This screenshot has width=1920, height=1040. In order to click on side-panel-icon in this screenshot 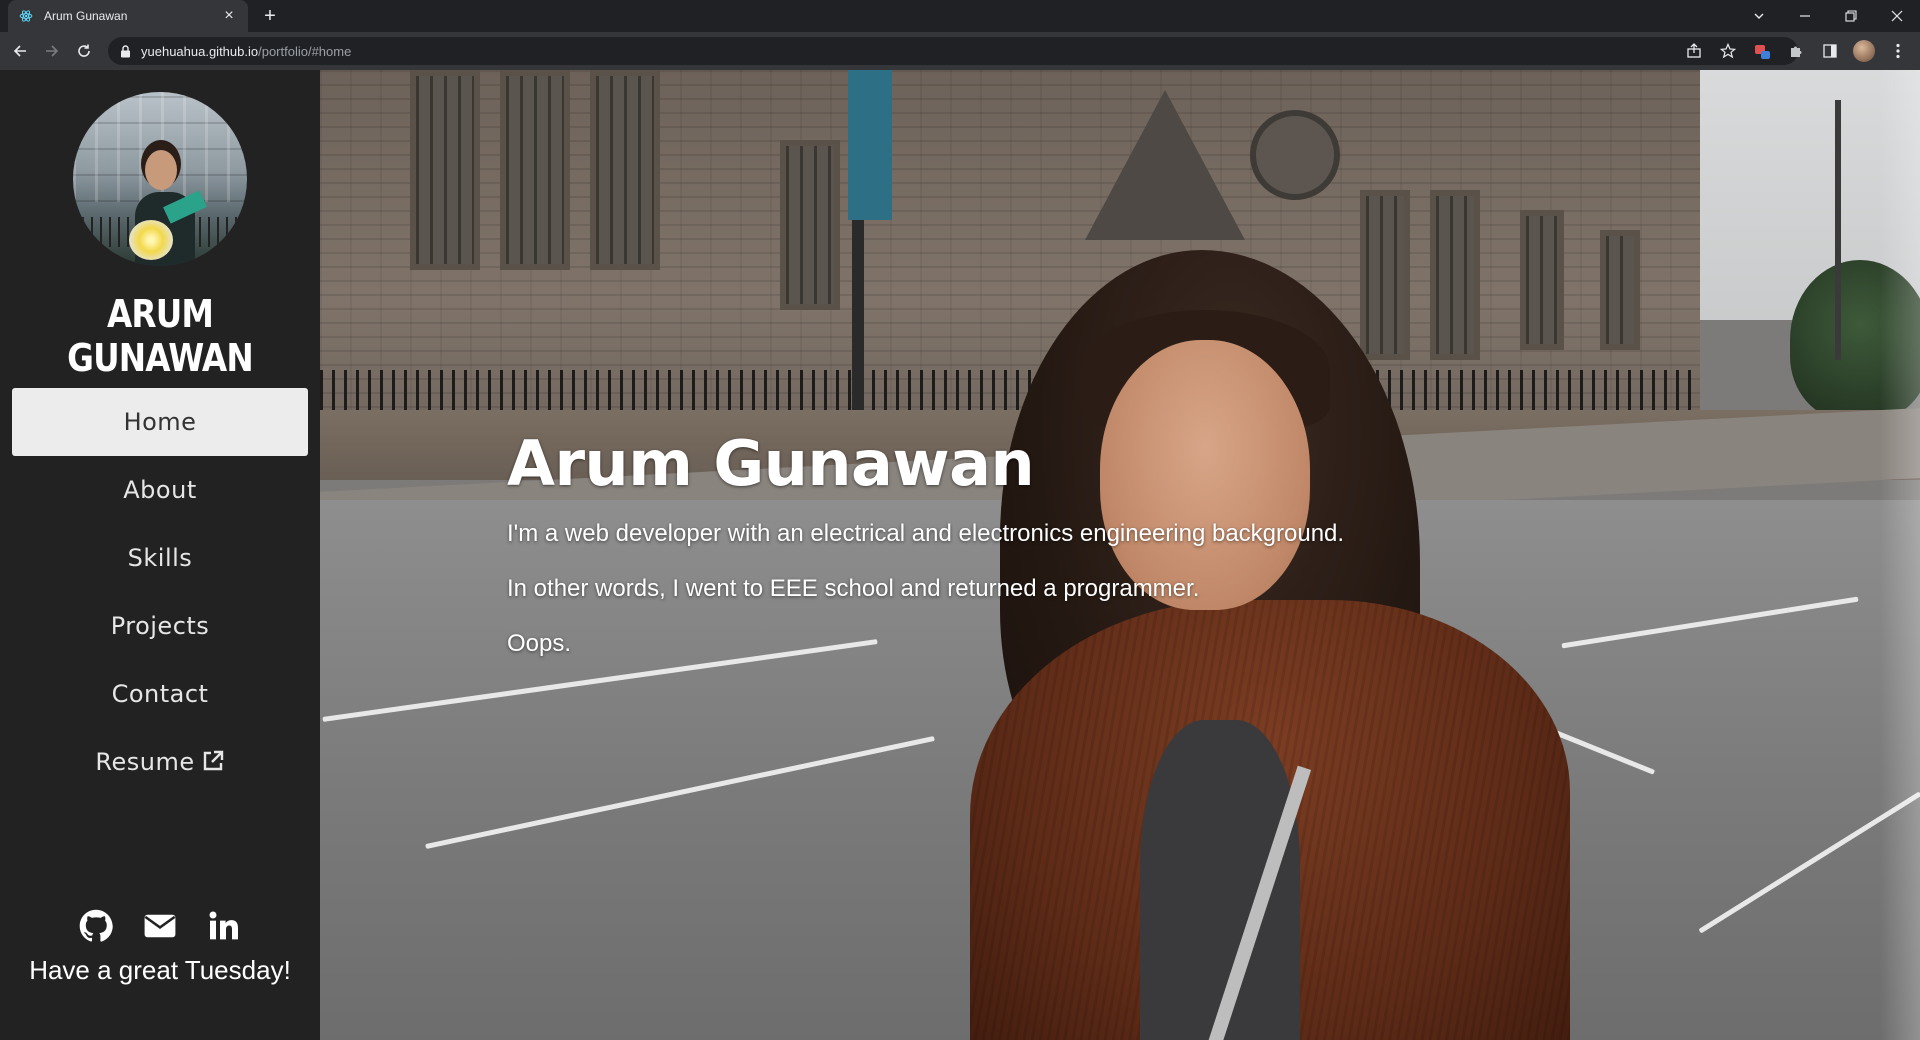, I will do `click(1830, 51)`.